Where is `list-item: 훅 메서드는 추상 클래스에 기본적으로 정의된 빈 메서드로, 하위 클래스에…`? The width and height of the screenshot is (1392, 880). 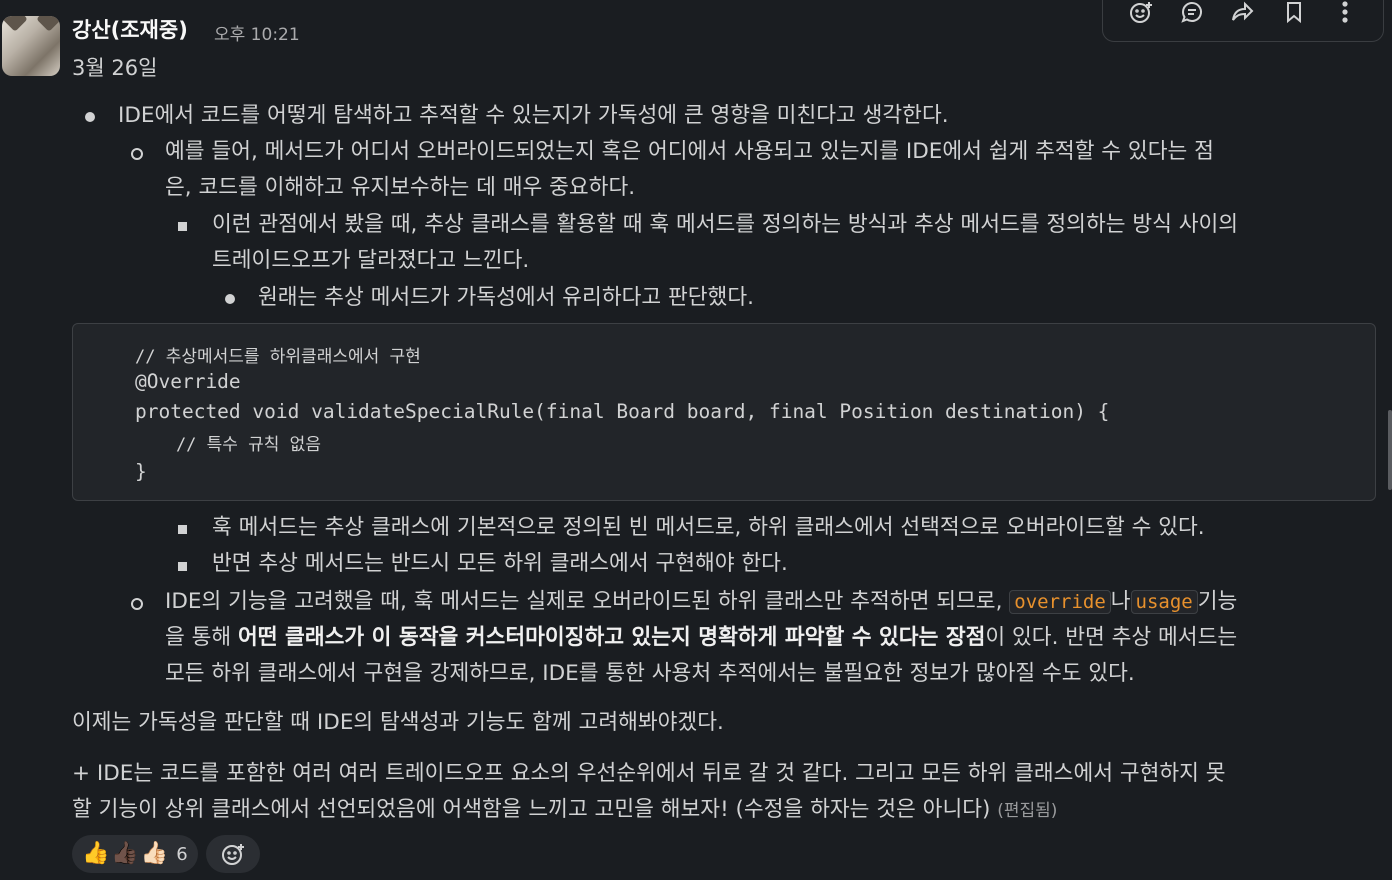
list-item: 훅 메서드는 추상 클래스에 기본적으로 정의된 빈 메서드로, 하위 클래스에… is located at coordinates (708, 527).